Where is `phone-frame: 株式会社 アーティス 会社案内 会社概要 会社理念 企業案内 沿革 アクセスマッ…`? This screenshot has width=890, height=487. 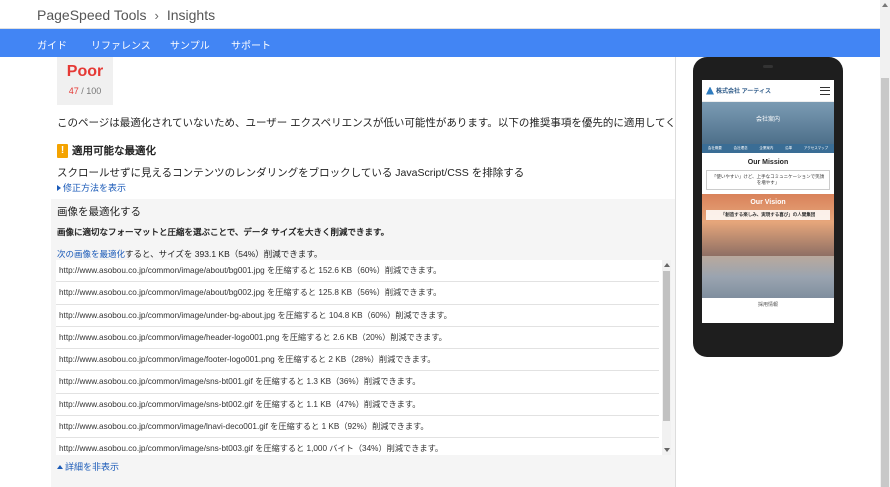 phone-frame: 株式会社 アーティス 会社案内 会社概要 会社理念 企業案内 沿革 アクセスマッ… is located at coordinates (768, 207).